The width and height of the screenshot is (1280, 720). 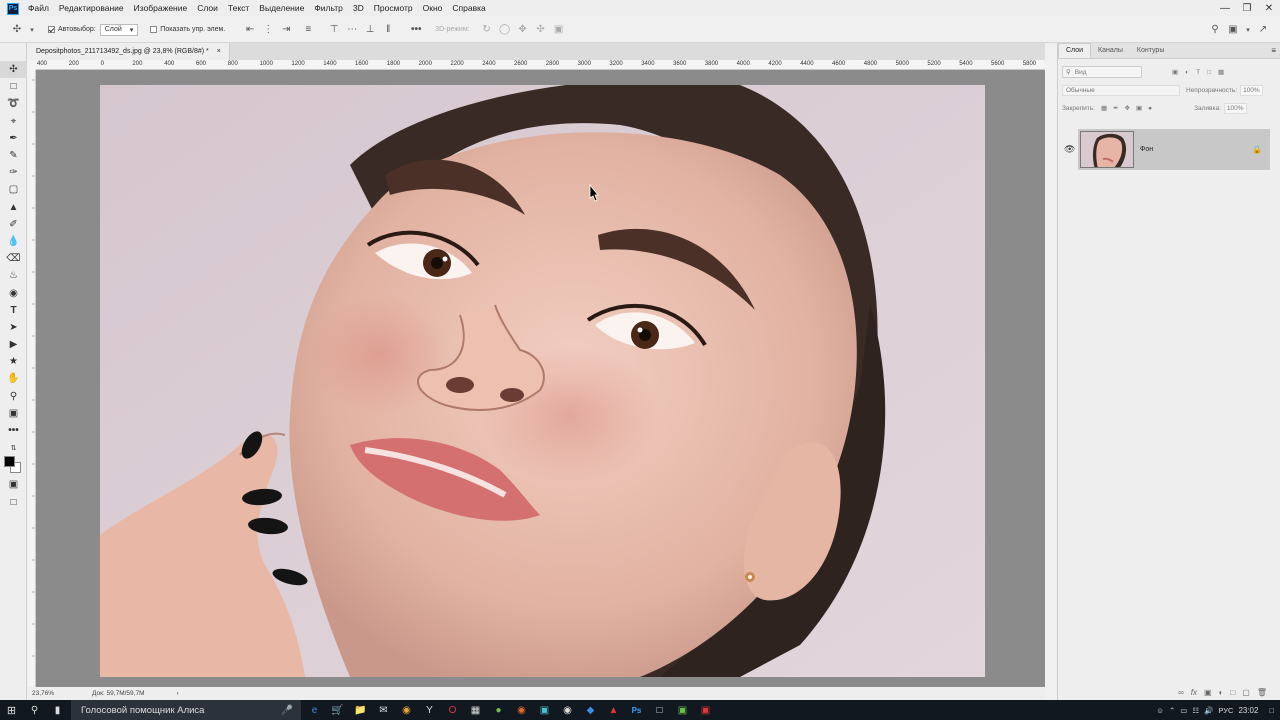 What do you see at coordinates (287, 710) in the screenshot?
I see `microphone-icon: 🎤` at bounding box center [287, 710].